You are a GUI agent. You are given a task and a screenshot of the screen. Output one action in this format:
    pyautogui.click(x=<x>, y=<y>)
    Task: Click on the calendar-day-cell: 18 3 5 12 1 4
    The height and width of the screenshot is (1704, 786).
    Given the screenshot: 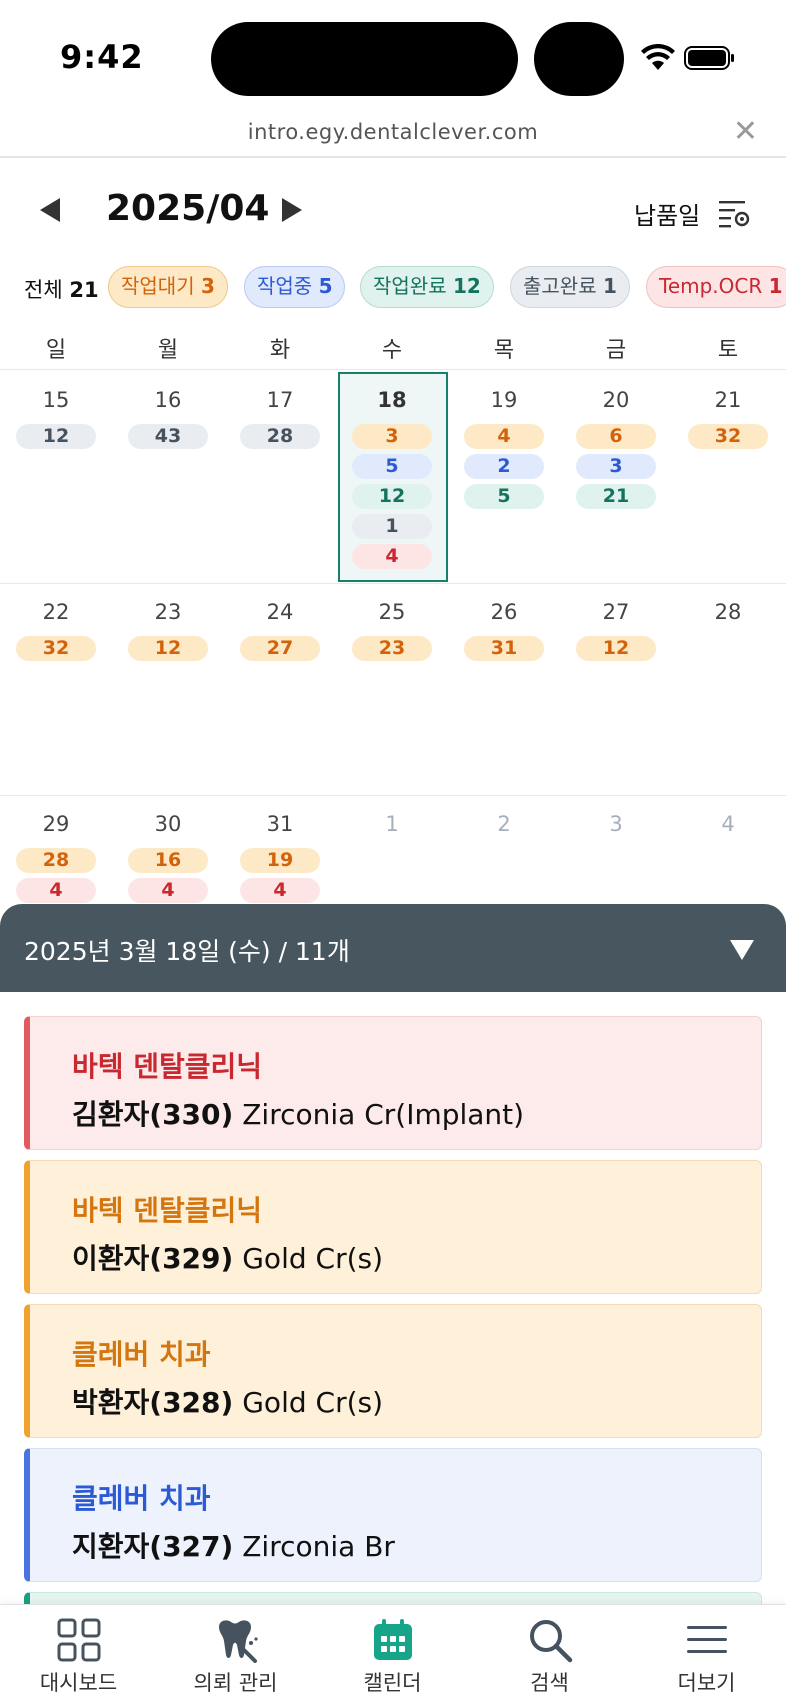 What is the action you would take?
    pyautogui.click(x=392, y=478)
    